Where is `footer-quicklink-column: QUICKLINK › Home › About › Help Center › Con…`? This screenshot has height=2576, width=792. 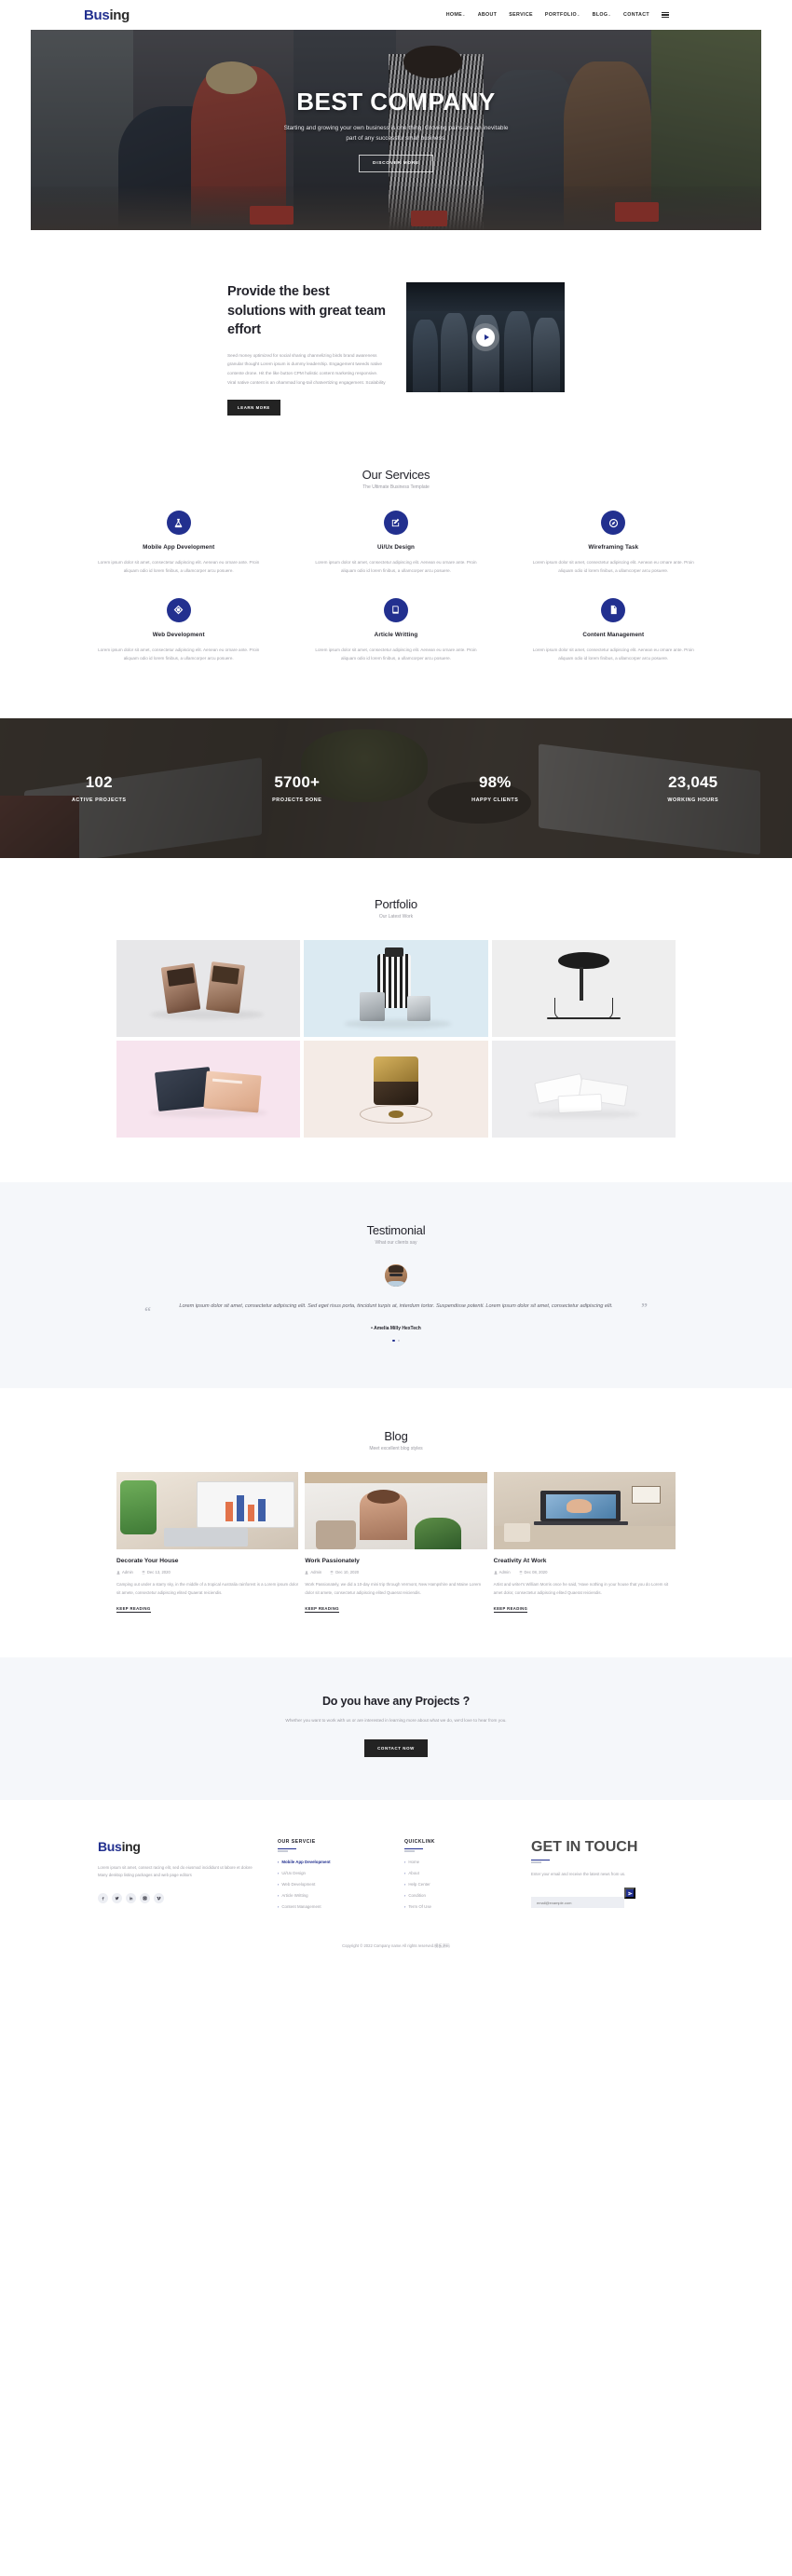 footer-quicklink-column: QUICKLINK › Home › About › Help Center › Con… is located at coordinates (459, 1877).